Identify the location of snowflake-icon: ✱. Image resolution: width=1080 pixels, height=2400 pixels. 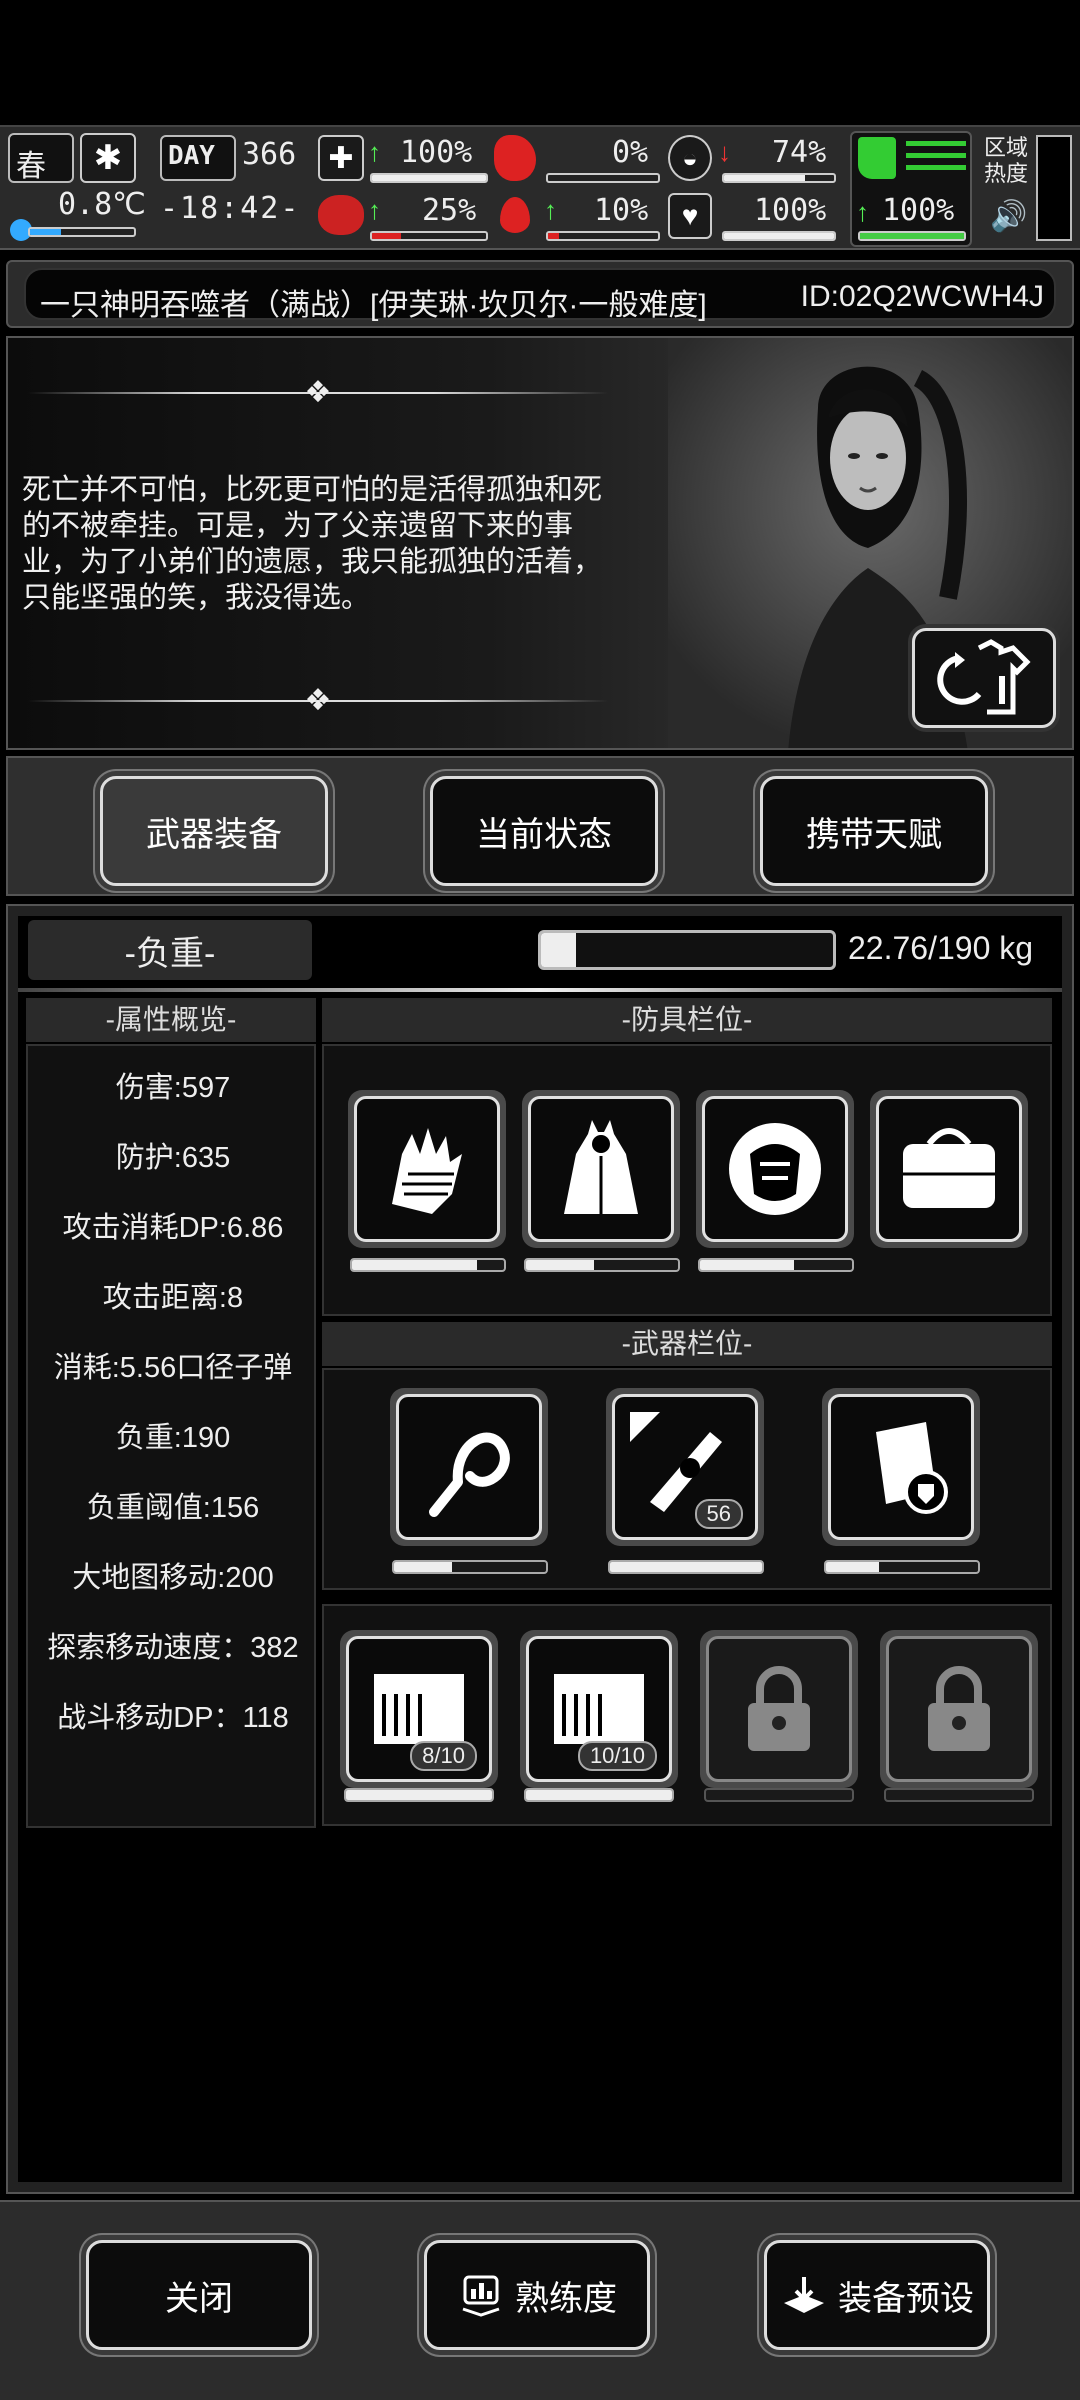
(108, 158).